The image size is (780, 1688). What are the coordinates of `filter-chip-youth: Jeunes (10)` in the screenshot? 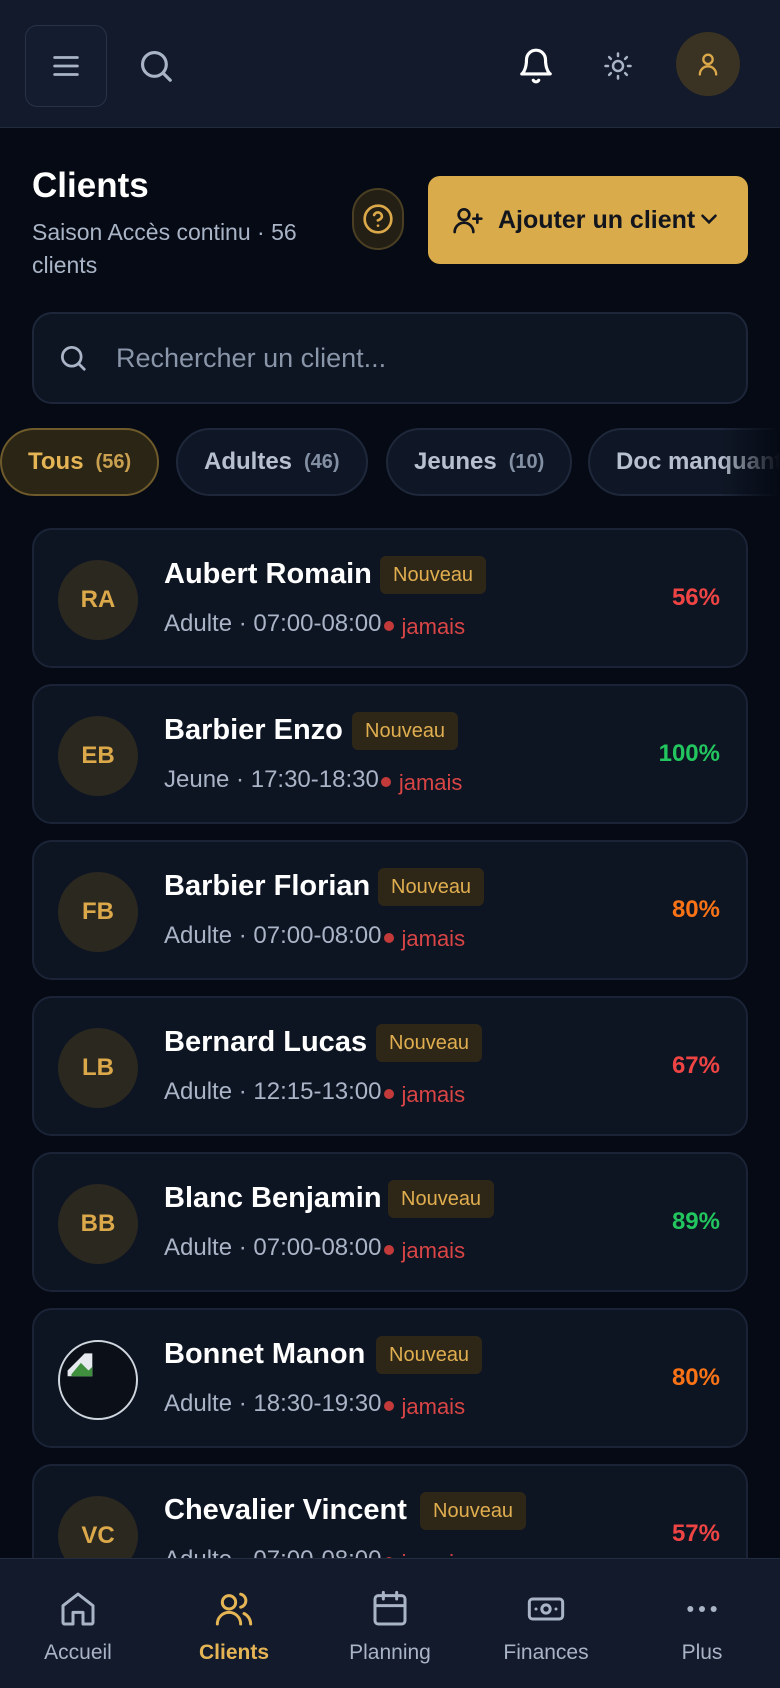 It's located at (479, 462).